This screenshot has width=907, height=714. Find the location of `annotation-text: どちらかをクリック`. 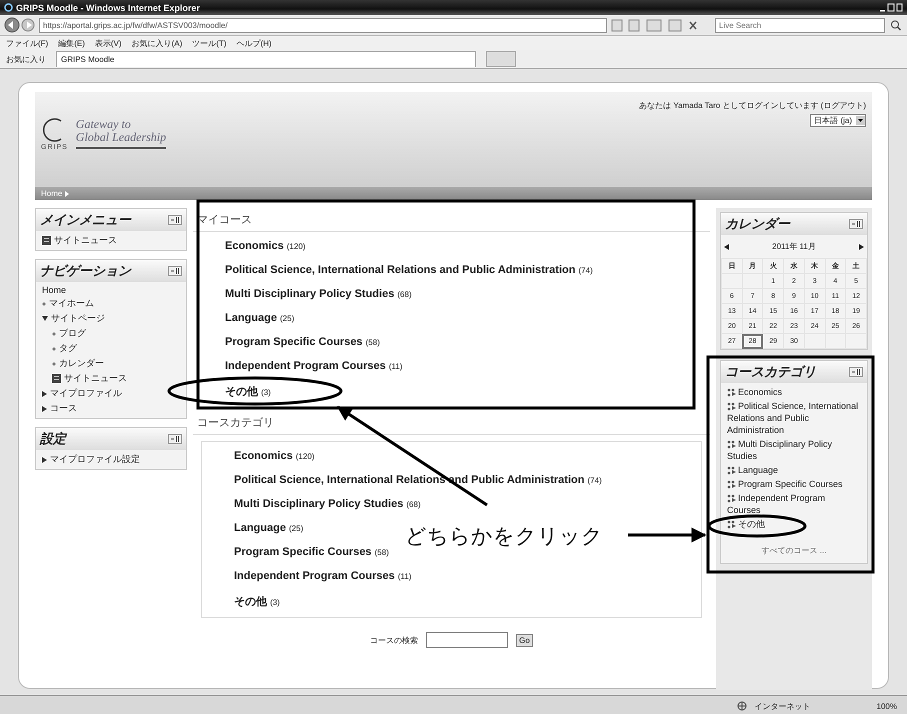

annotation-text: どちらかをクリック is located at coordinates (504, 536).